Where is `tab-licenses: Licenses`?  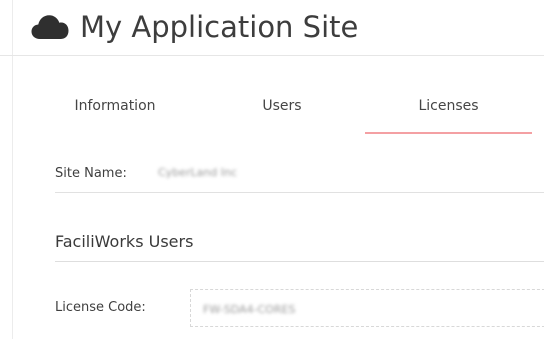
tab-licenses: Licenses is located at coordinates (448, 110).